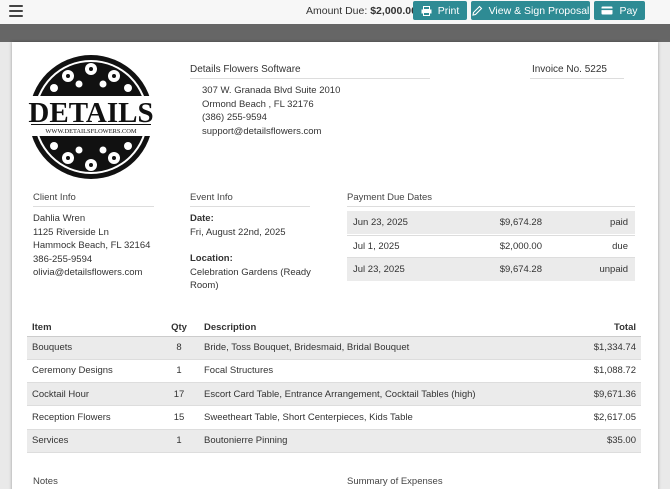 The height and width of the screenshot is (489, 670). Describe the element at coordinates (93, 328) in the screenshot. I see `col-item-header: Item` at that location.